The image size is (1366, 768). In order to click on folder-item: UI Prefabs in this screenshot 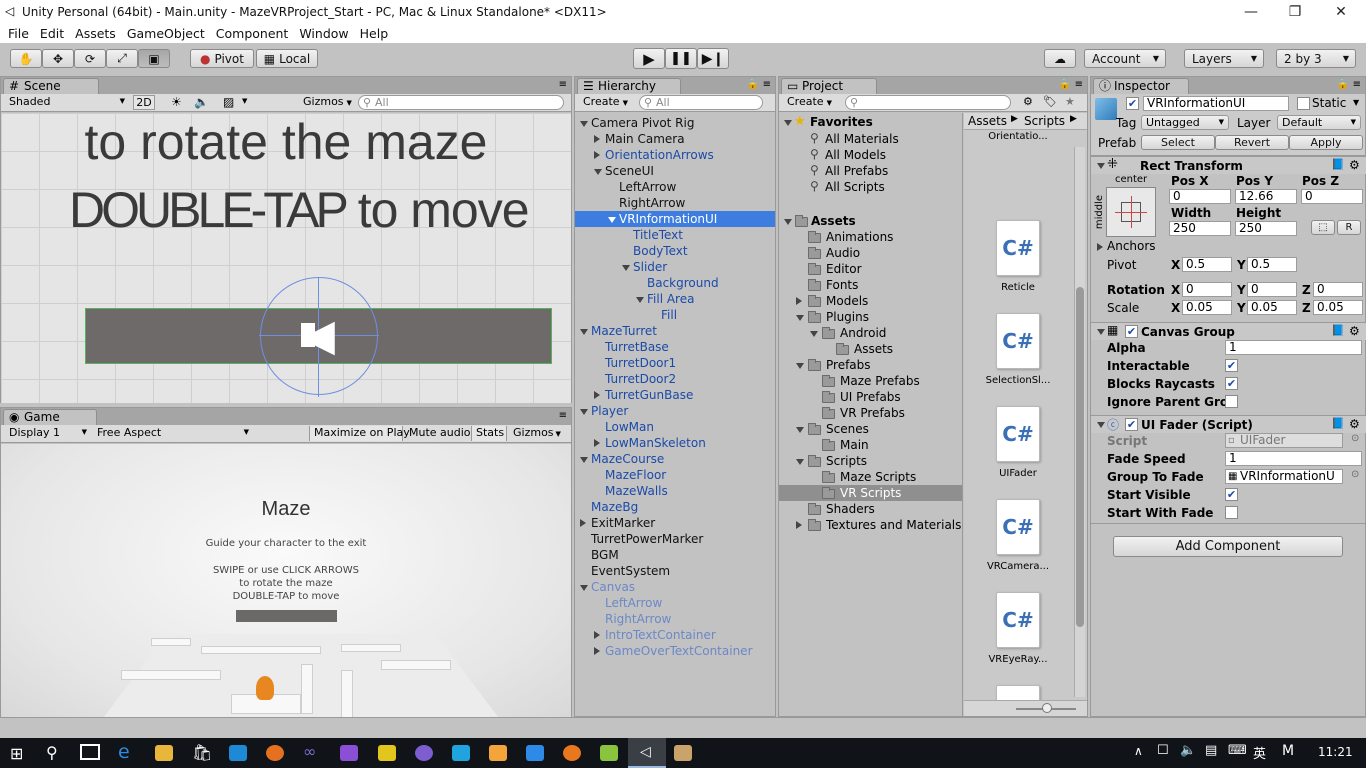, I will do `click(870, 397)`.